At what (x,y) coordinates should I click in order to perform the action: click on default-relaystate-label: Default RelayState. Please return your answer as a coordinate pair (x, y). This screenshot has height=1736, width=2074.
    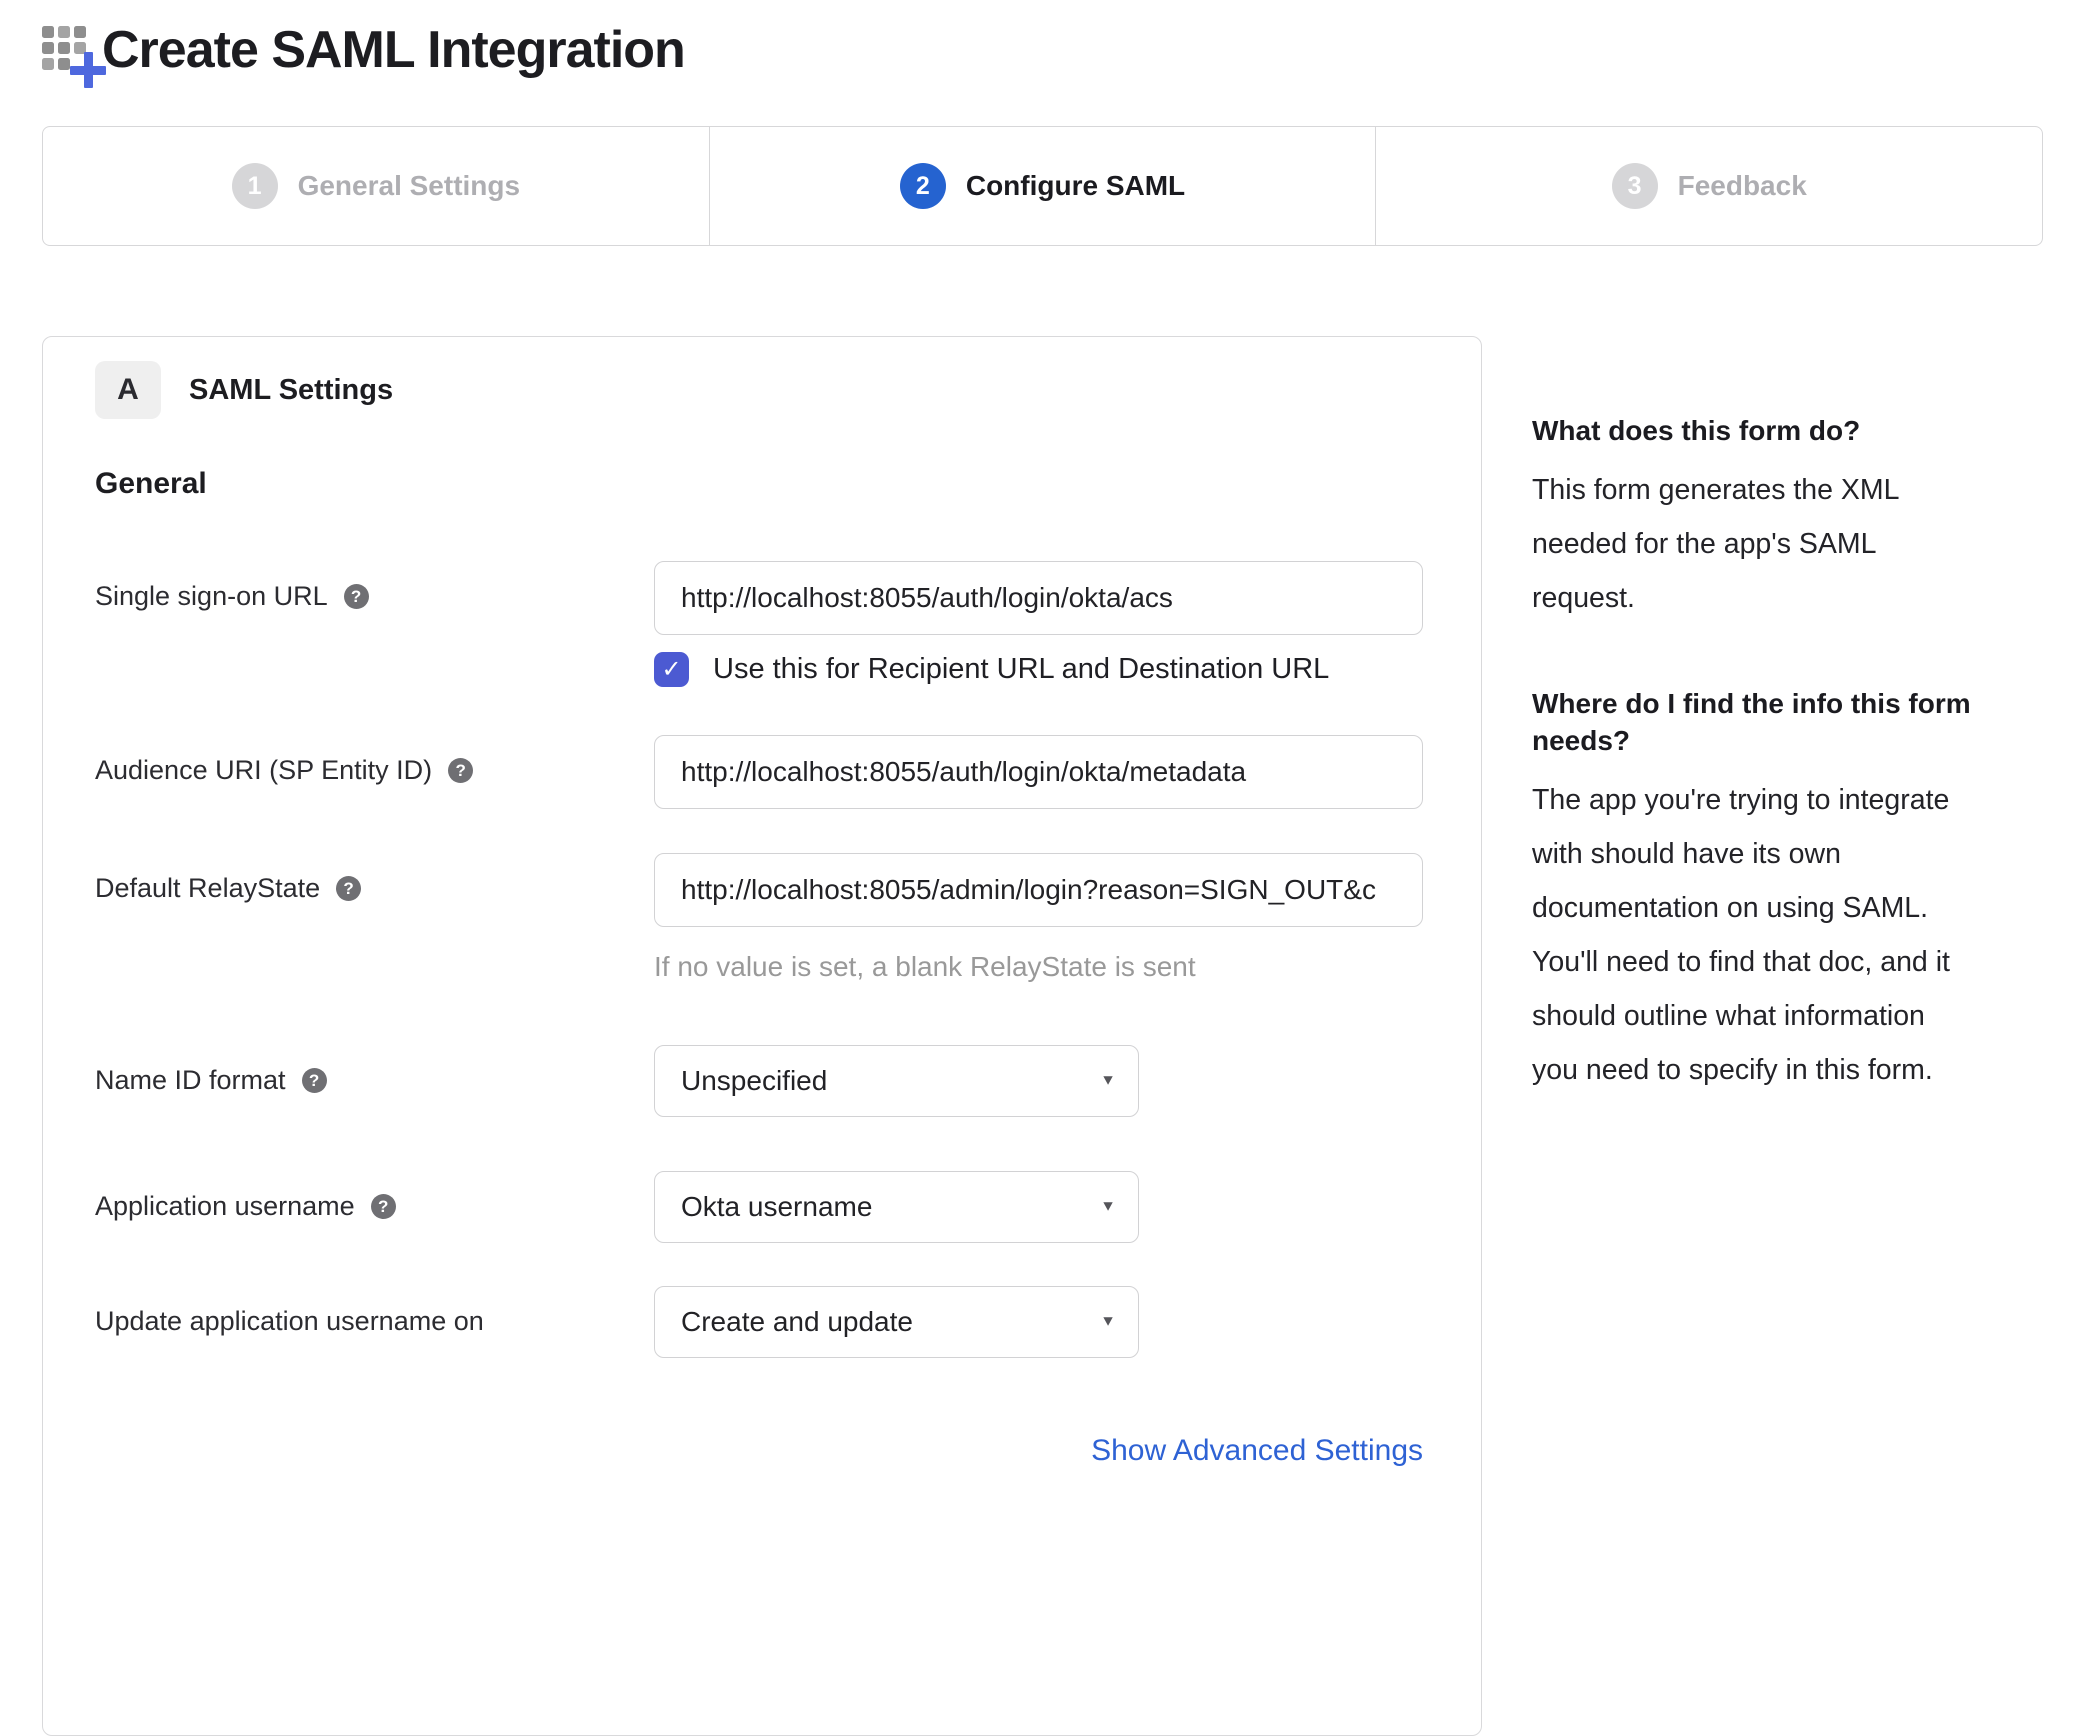
    Looking at the image, I should click on (208, 888).